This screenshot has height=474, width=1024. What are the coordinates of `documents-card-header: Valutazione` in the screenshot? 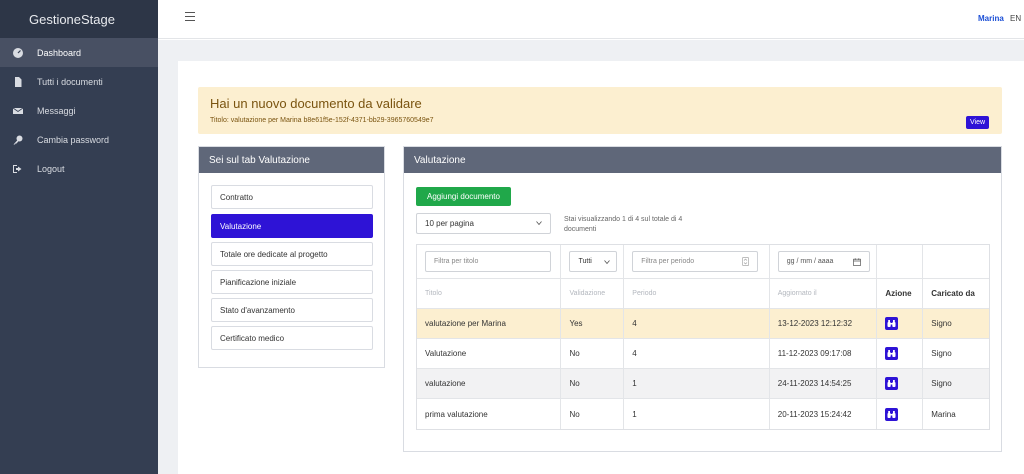 It's located at (702, 160).